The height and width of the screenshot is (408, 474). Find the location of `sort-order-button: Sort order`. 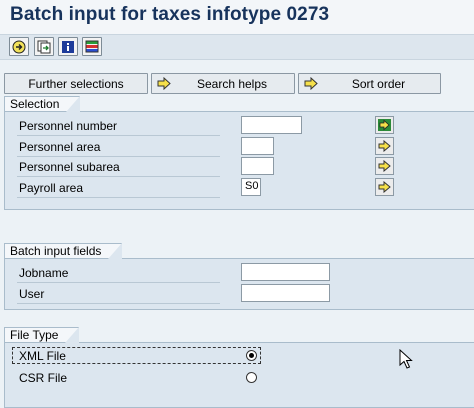

sort-order-button: Sort order is located at coordinates (369, 83).